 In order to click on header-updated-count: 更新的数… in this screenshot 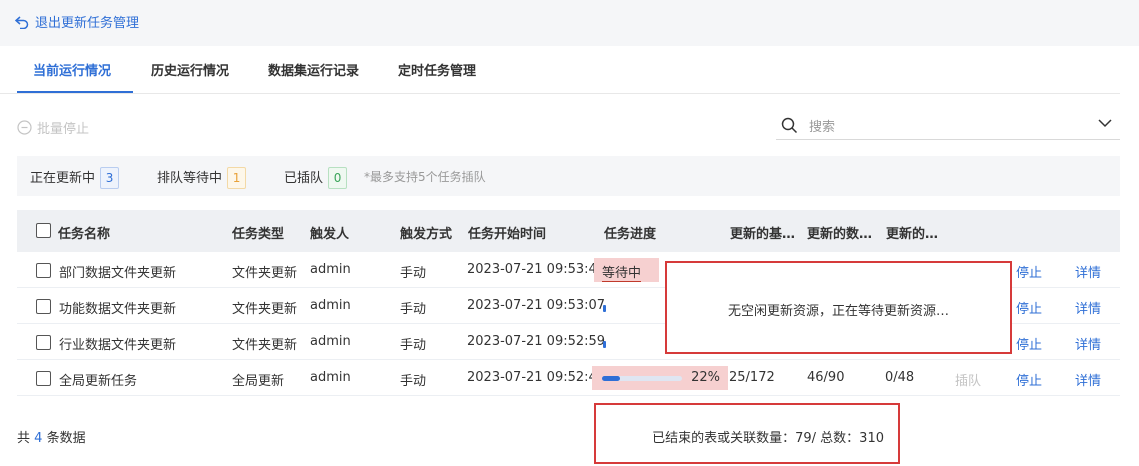, I will do `click(840, 234)`.